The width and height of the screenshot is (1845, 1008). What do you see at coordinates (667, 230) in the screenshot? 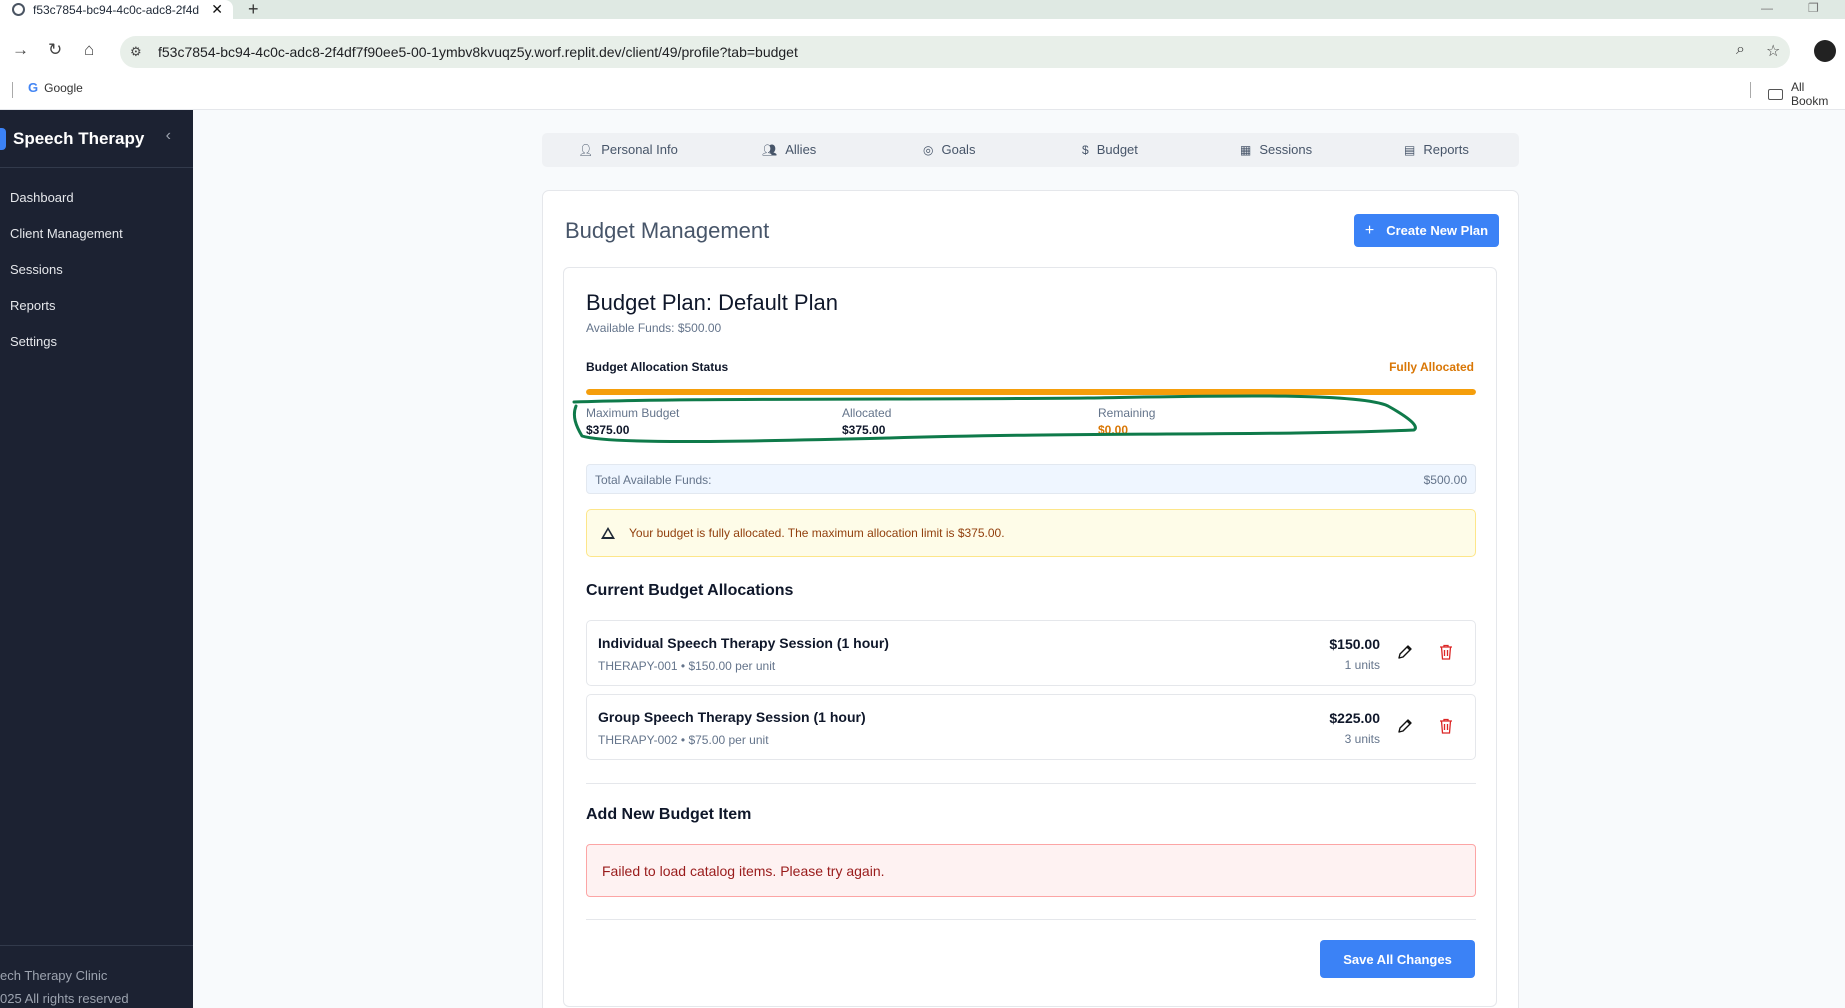
I see `page-title: Budget Management` at bounding box center [667, 230].